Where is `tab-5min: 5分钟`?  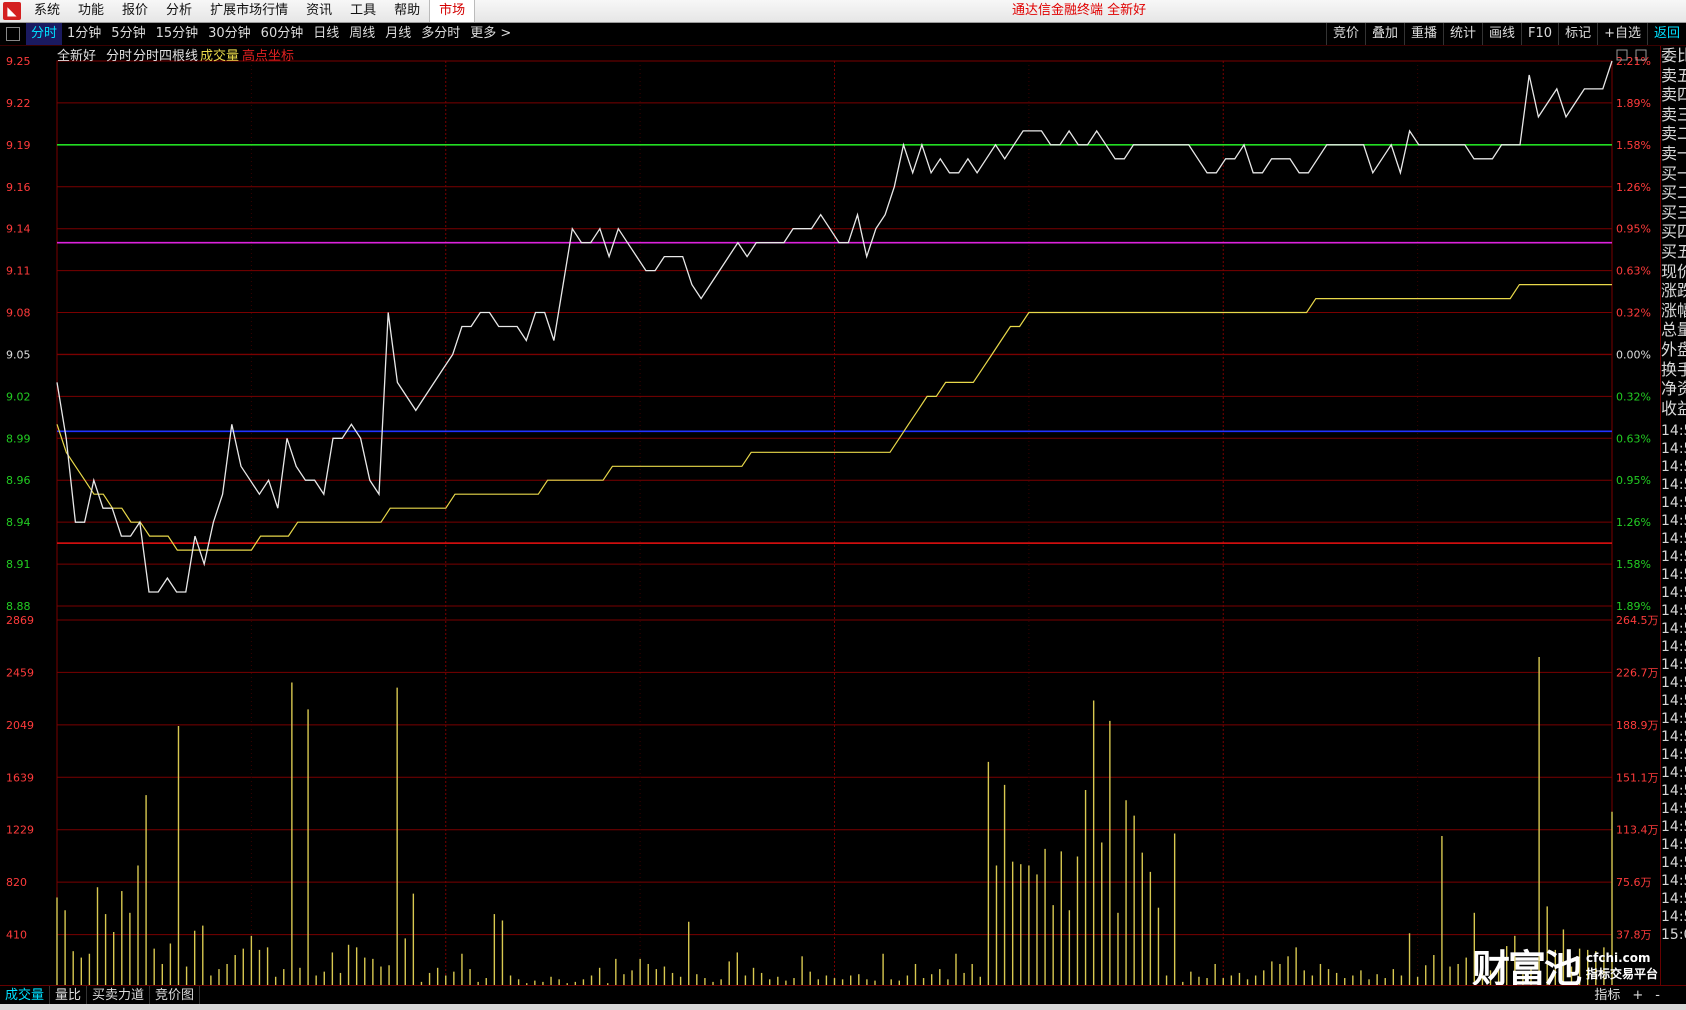
tab-5min: 5分钟 is located at coordinates (128, 34).